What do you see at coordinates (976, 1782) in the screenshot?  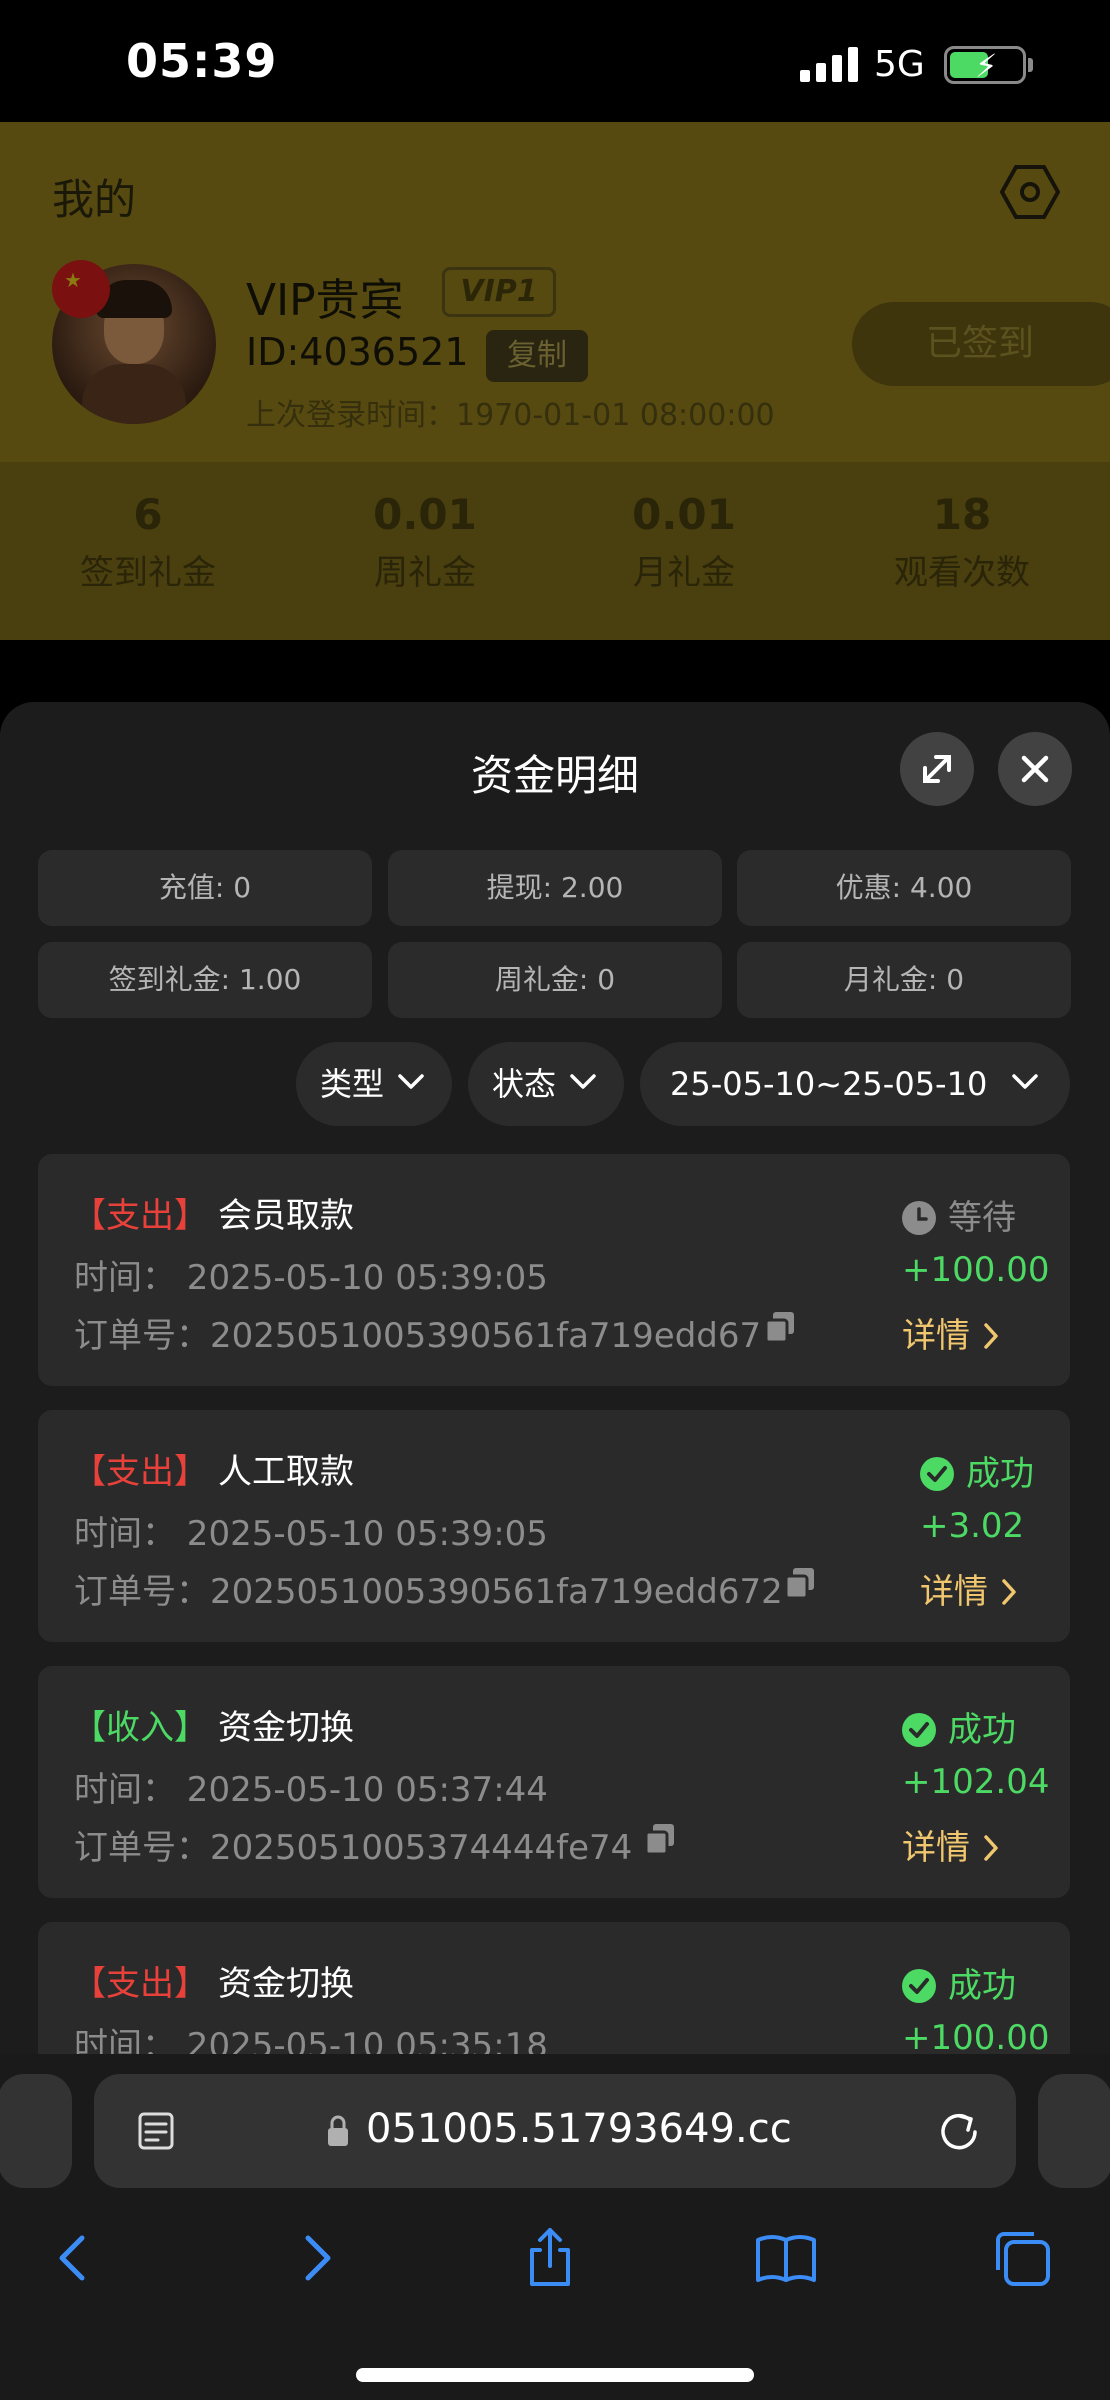 I see `record-amount: +102.04` at bounding box center [976, 1782].